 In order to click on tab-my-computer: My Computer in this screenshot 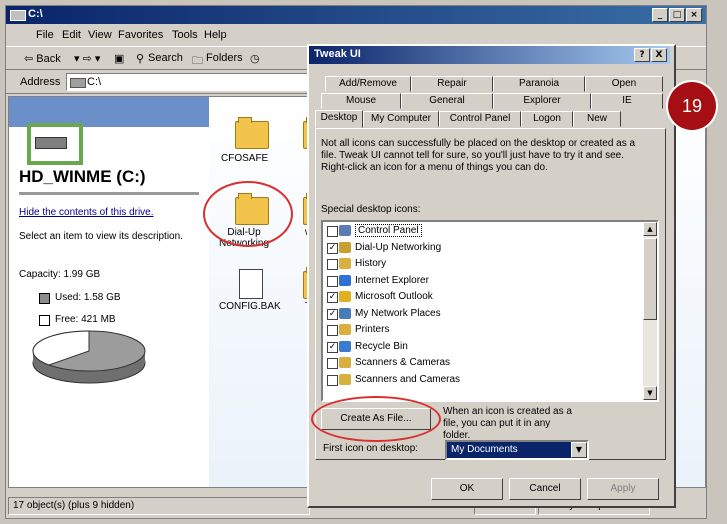, I will do `click(401, 119)`.